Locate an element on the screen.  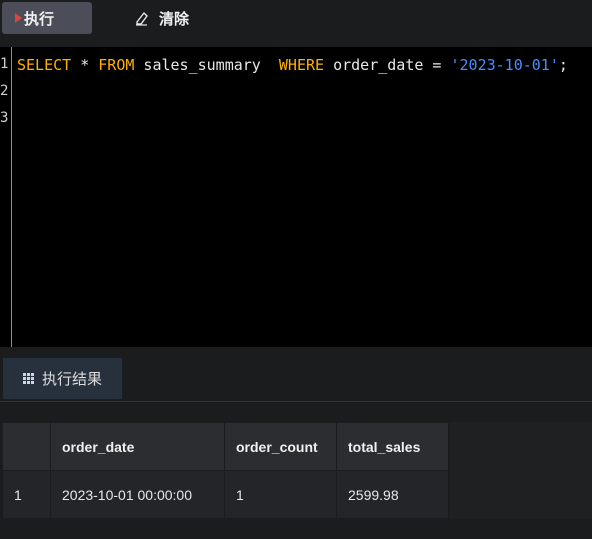
keyword-select: SELECT is located at coordinates (44, 65).